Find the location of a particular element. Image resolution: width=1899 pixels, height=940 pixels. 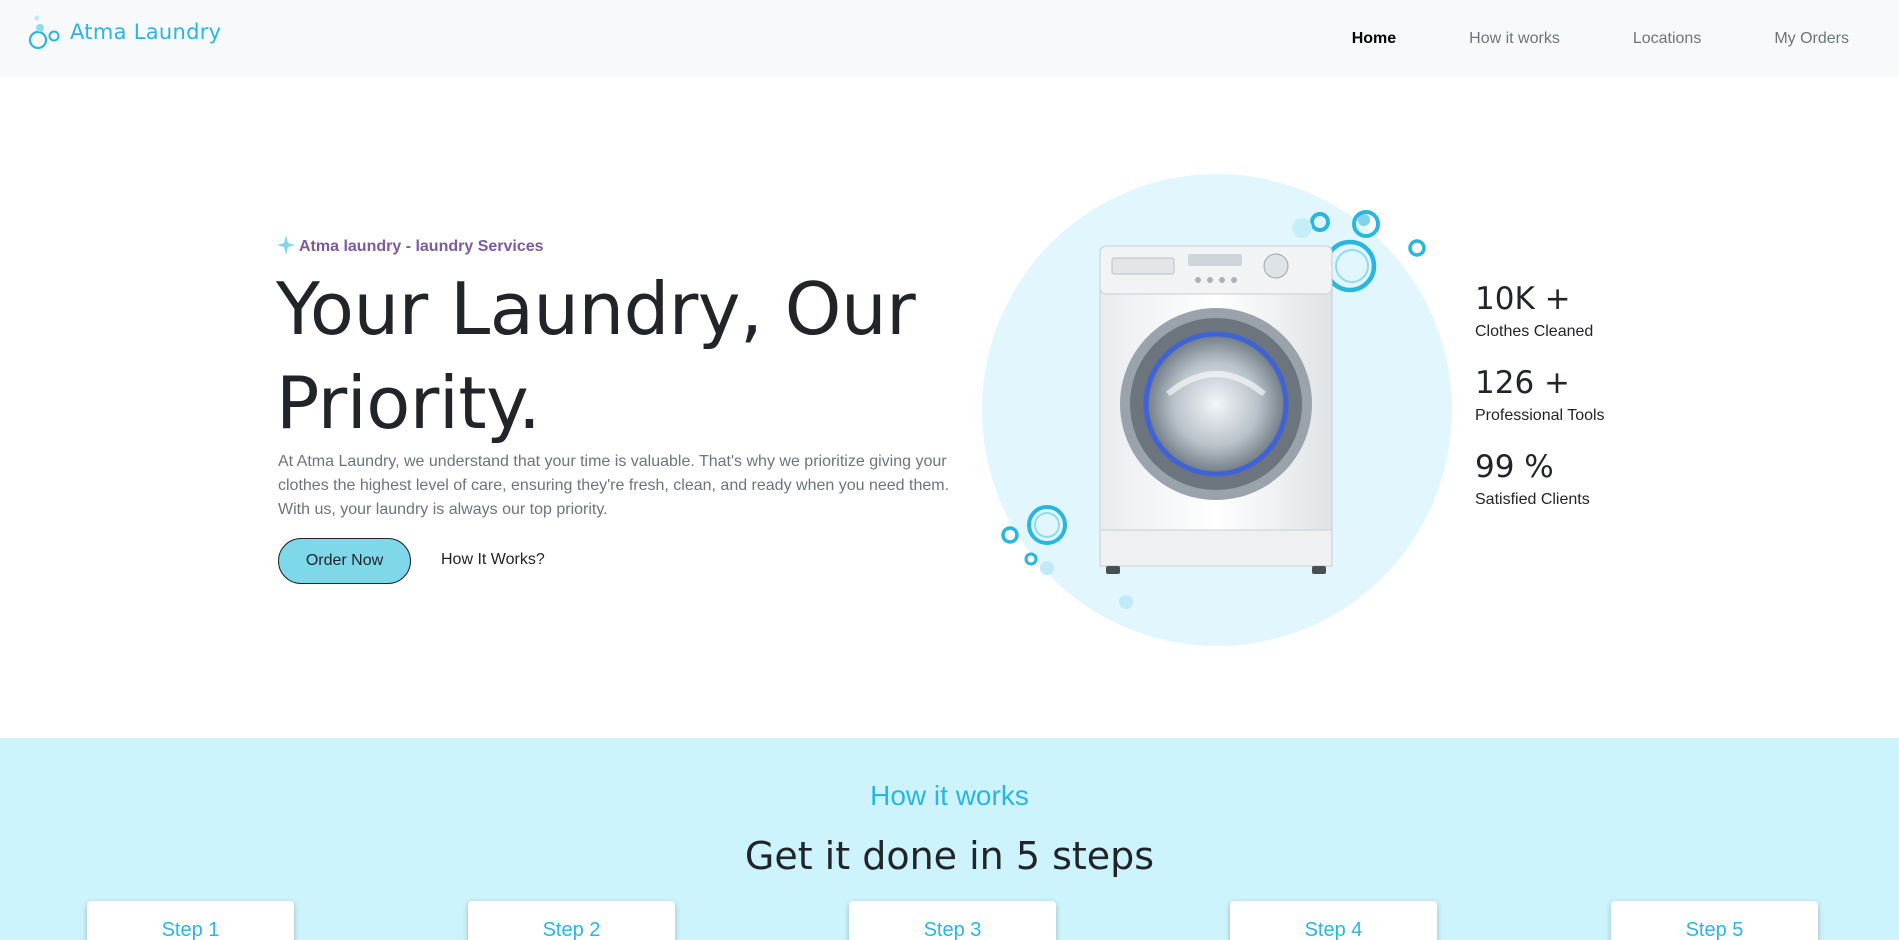

step-title: Step 5 is located at coordinates (1714, 929).